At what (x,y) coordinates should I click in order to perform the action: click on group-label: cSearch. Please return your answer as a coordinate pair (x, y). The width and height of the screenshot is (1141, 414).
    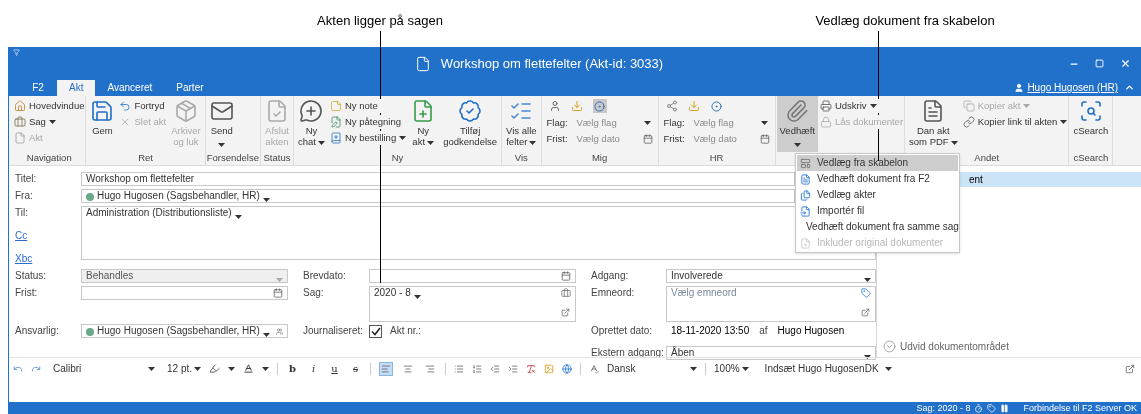
    Looking at the image, I should click on (1091, 158).